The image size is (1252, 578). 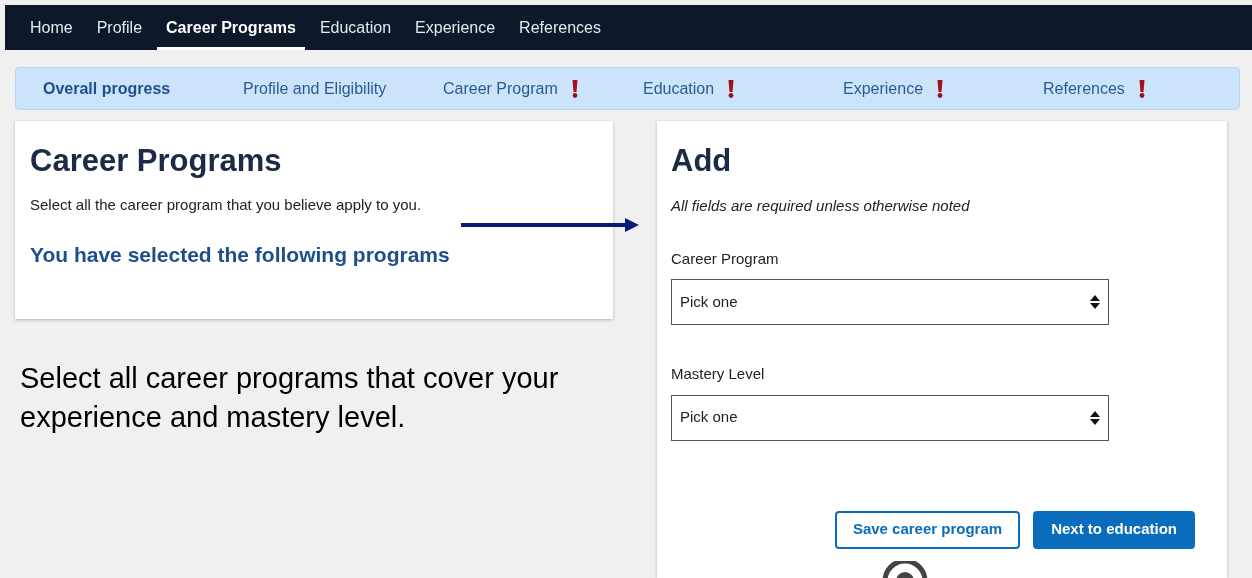 What do you see at coordinates (821, 206) in the screenshot?
I see `required-note: All fields are required unless otherwise noted` at bounding box center [821, 206].